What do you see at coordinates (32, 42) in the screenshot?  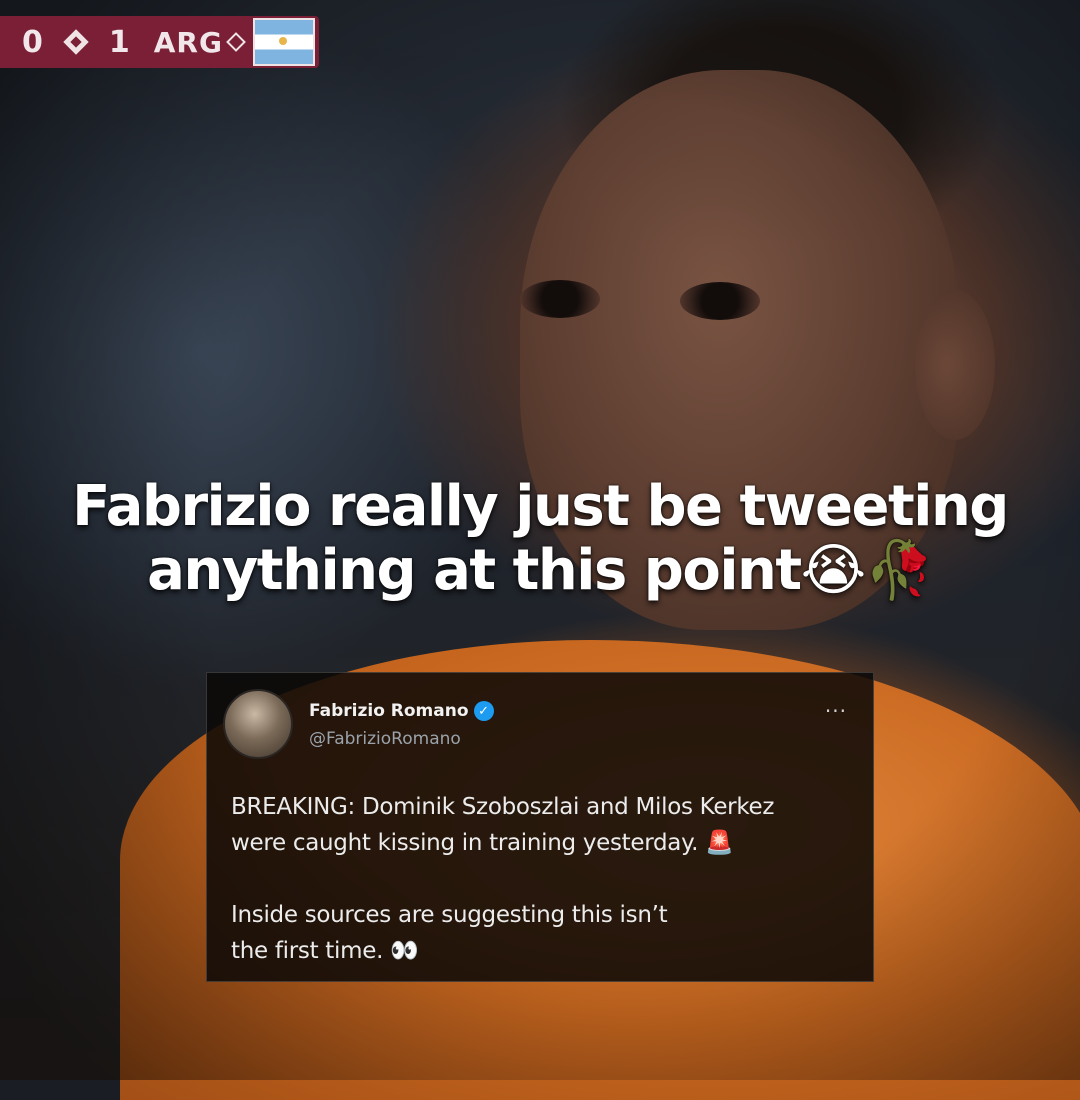 I see `home-score: 0` at bounding box center [32, 42].